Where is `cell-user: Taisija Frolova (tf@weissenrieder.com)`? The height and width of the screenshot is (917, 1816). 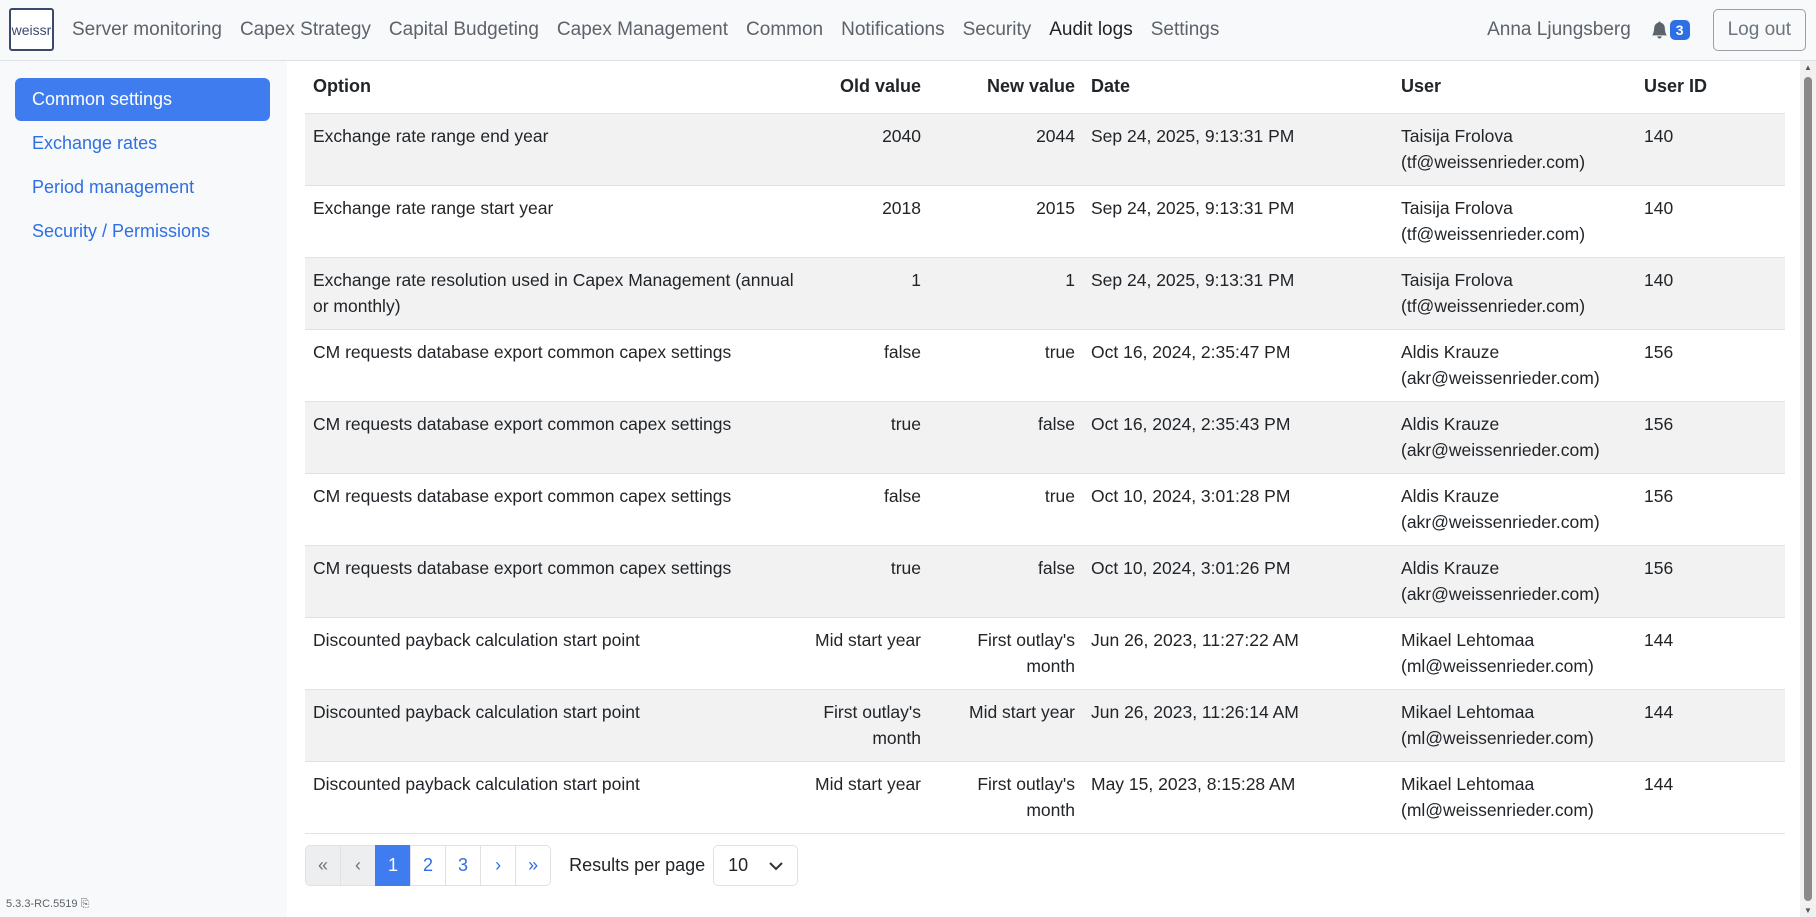 cell-user: Taisija Frolova (tf@weissenrieder.com) is located at coordinates (1514, 149).